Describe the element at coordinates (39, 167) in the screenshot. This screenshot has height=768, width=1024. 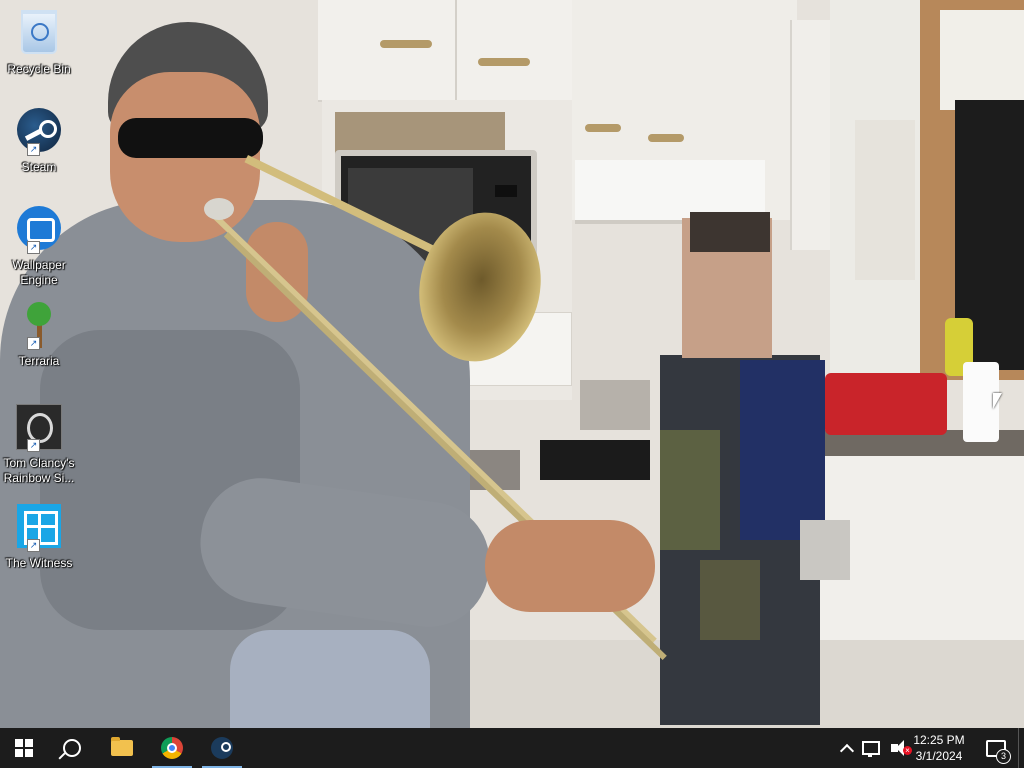
I see `desktop-icon-label: Steam` at that location.